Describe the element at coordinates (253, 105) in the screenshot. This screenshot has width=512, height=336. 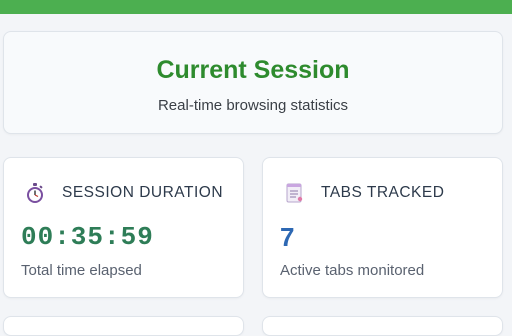
I see `page-subtitle: Real-time browsing statistics` at that location.